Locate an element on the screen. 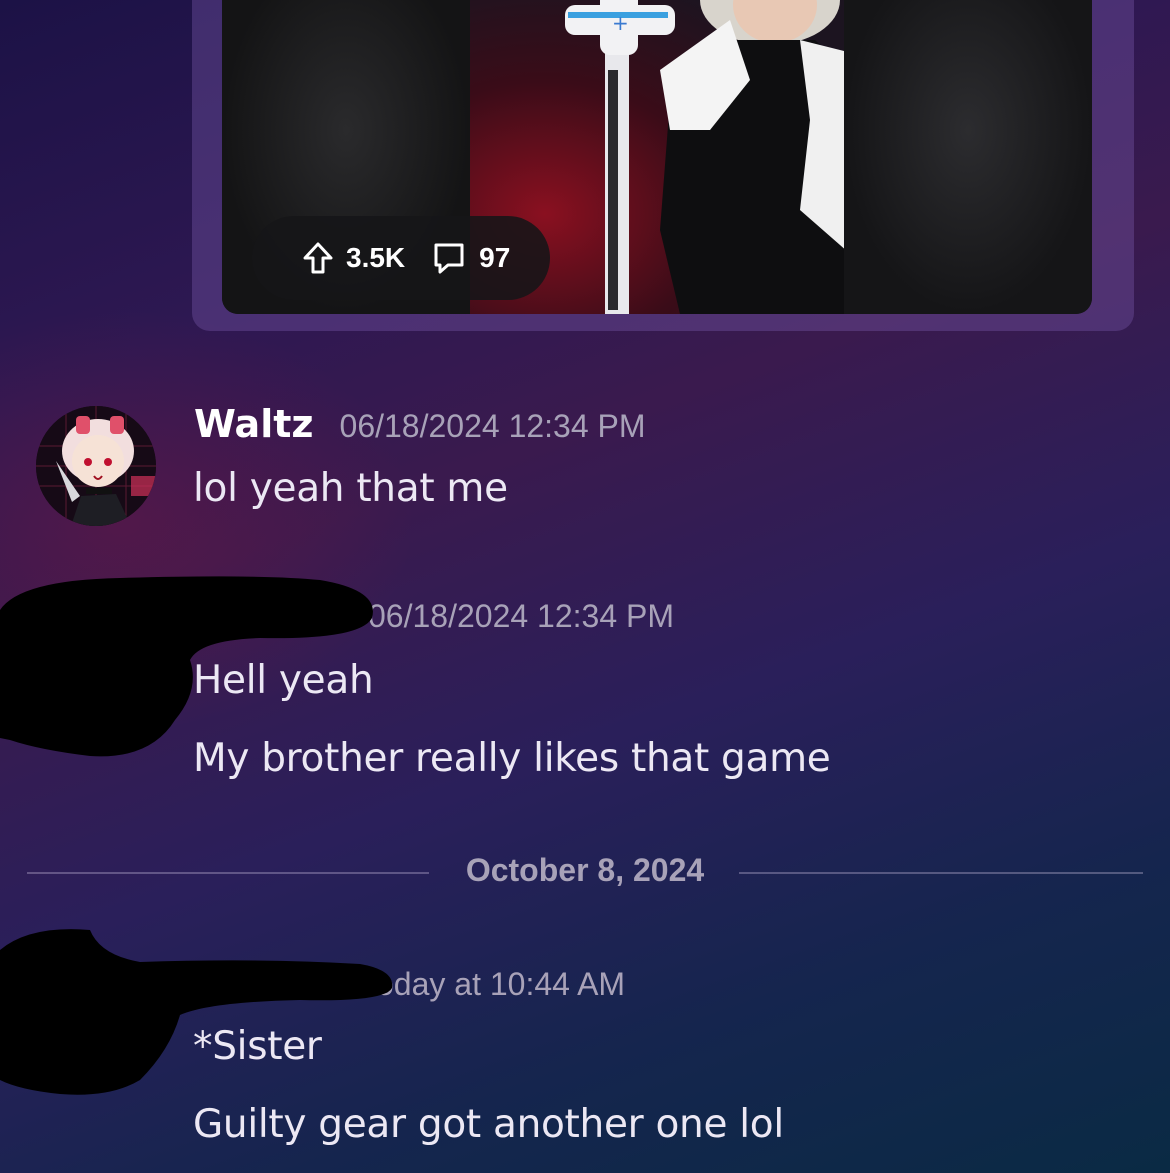 The height and width of the screenshot is (1173, 1170). upvote-count: 3.5K is located at coordinates (376, 257).